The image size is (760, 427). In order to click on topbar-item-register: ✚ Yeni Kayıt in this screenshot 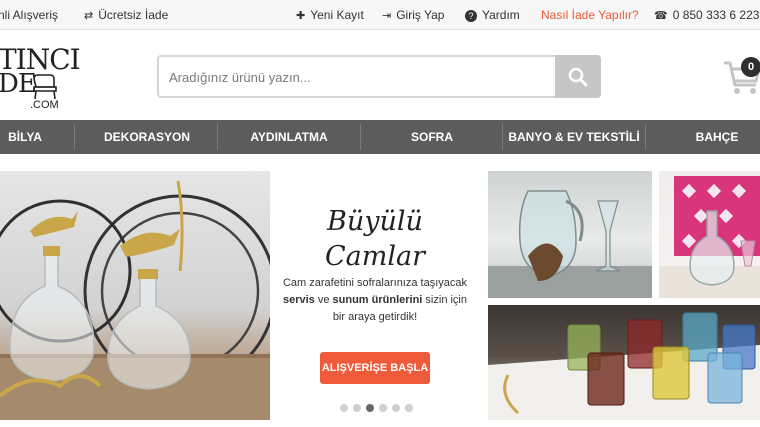, I will do `click(330, 15)`.